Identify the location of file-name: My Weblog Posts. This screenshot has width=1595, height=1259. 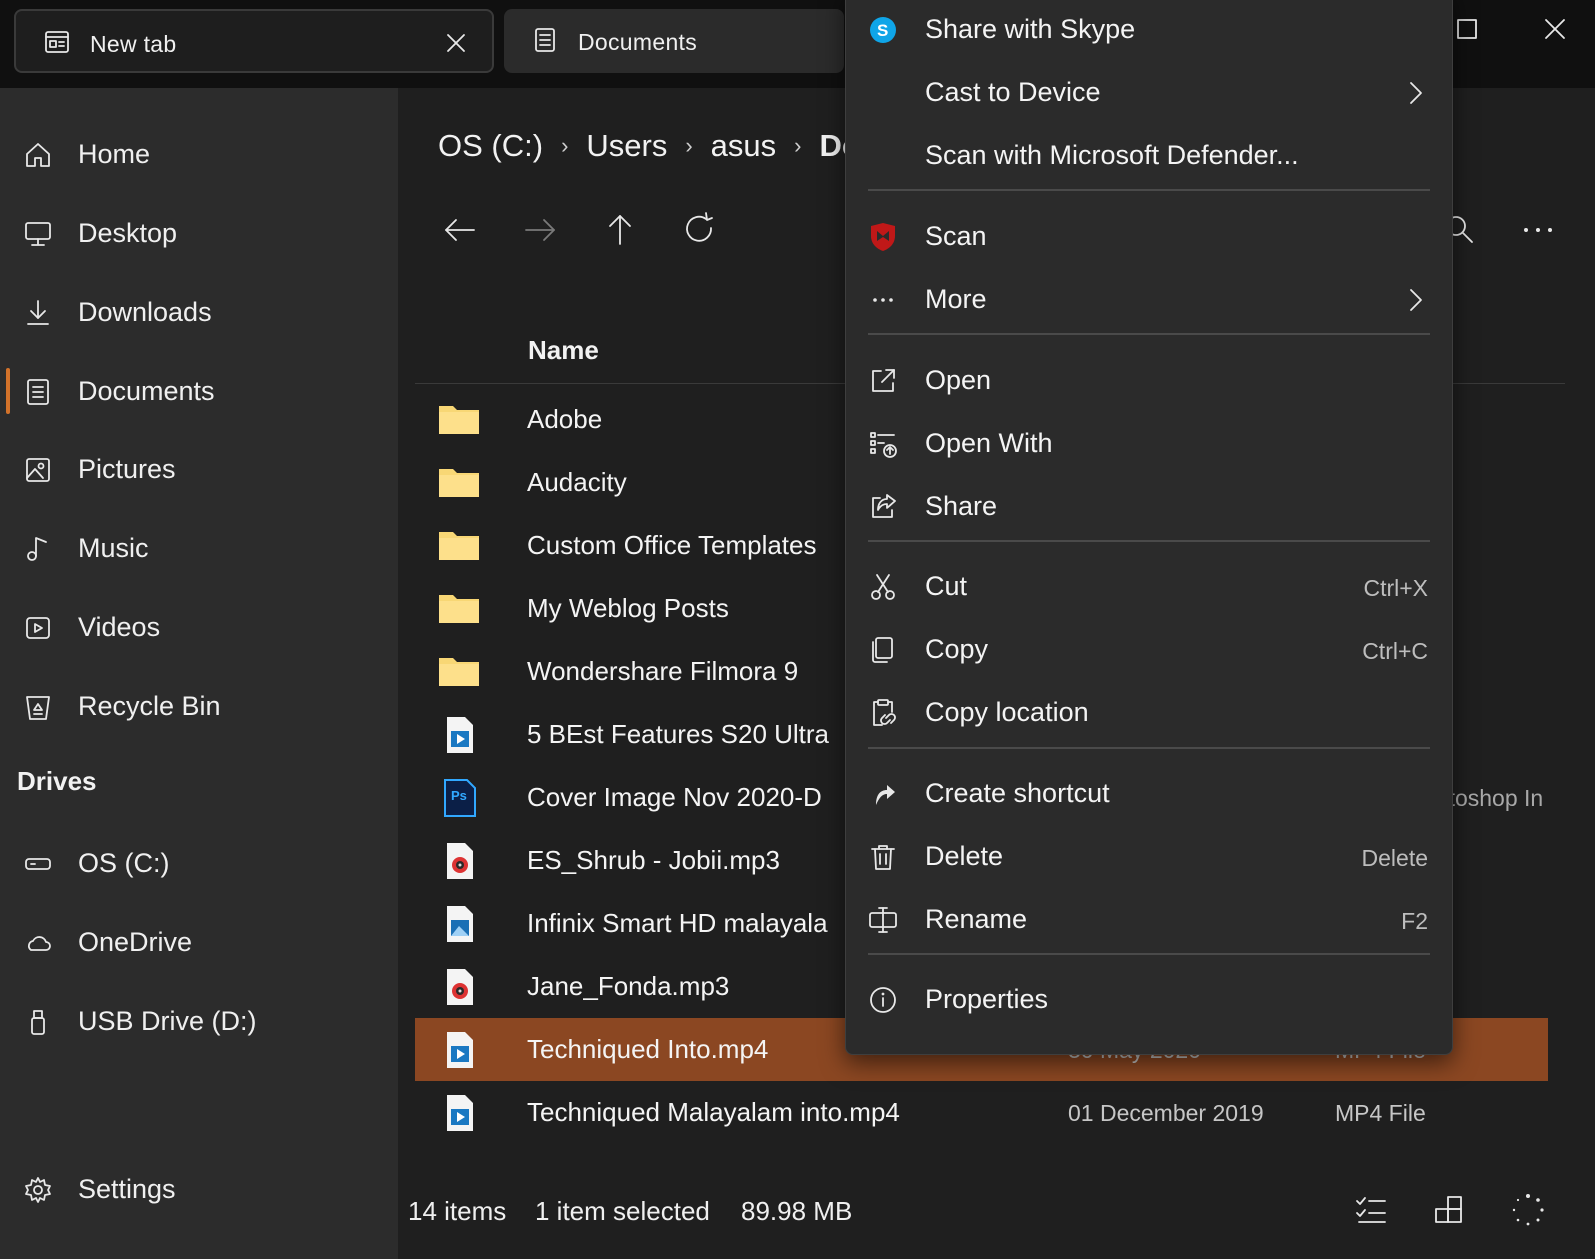
(628, 608).